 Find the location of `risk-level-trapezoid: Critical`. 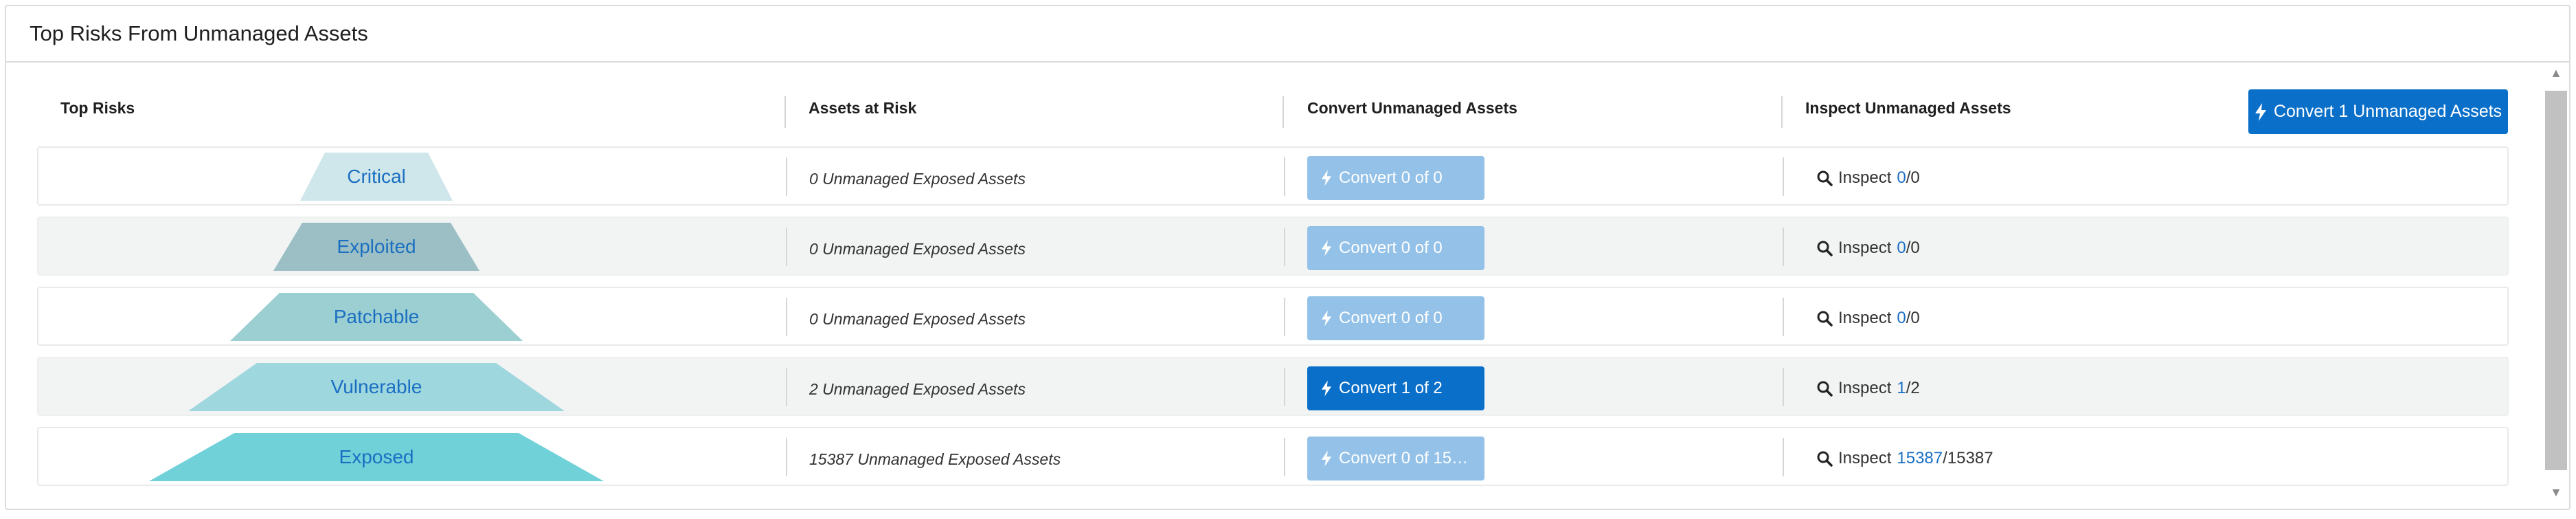

risk-level-trapezoid: Critical is located at coordinates (376, 177).